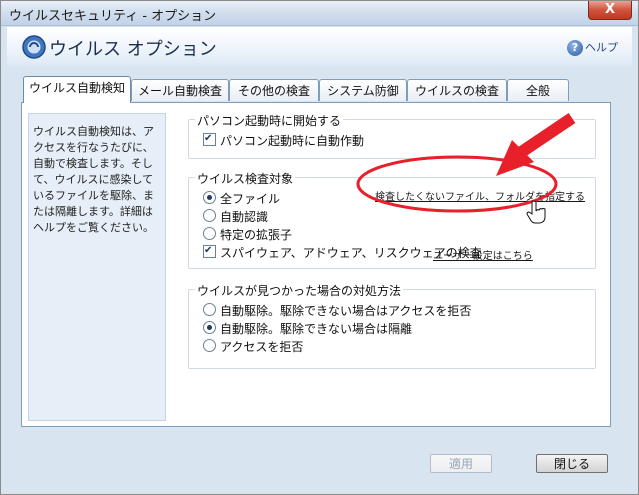 This screenshot has width=639, height=495. Describe the element at coordinates (256, 235) in the screenshot. I see `scan-specific-ext-label: 特定の拡張子` at that location.